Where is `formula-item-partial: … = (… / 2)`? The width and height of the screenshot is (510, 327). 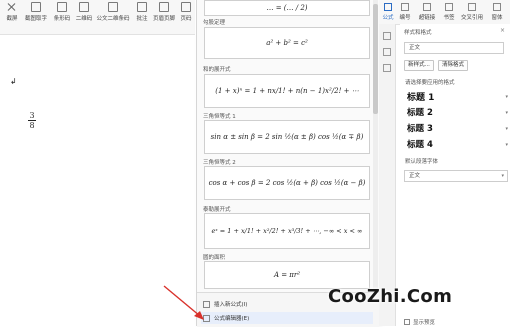 formula-item-partial: … = (… / 2) is located at coordinates (287, 8).